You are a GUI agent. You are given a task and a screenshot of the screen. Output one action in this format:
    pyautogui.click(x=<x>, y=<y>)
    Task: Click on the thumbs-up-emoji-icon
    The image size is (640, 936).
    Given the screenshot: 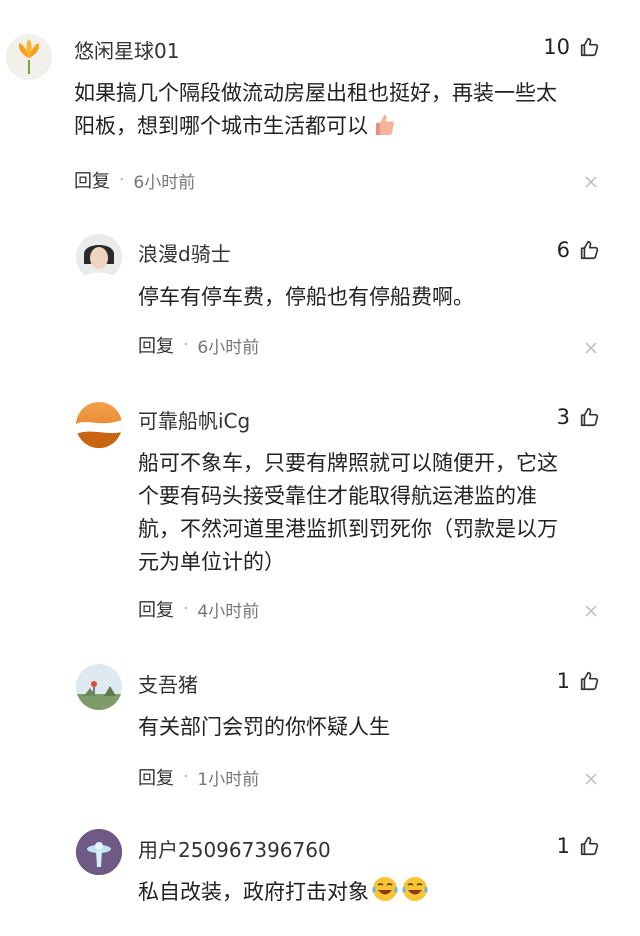 What is the action you would take?
    pyautogui.click(x=385, y=125)
    